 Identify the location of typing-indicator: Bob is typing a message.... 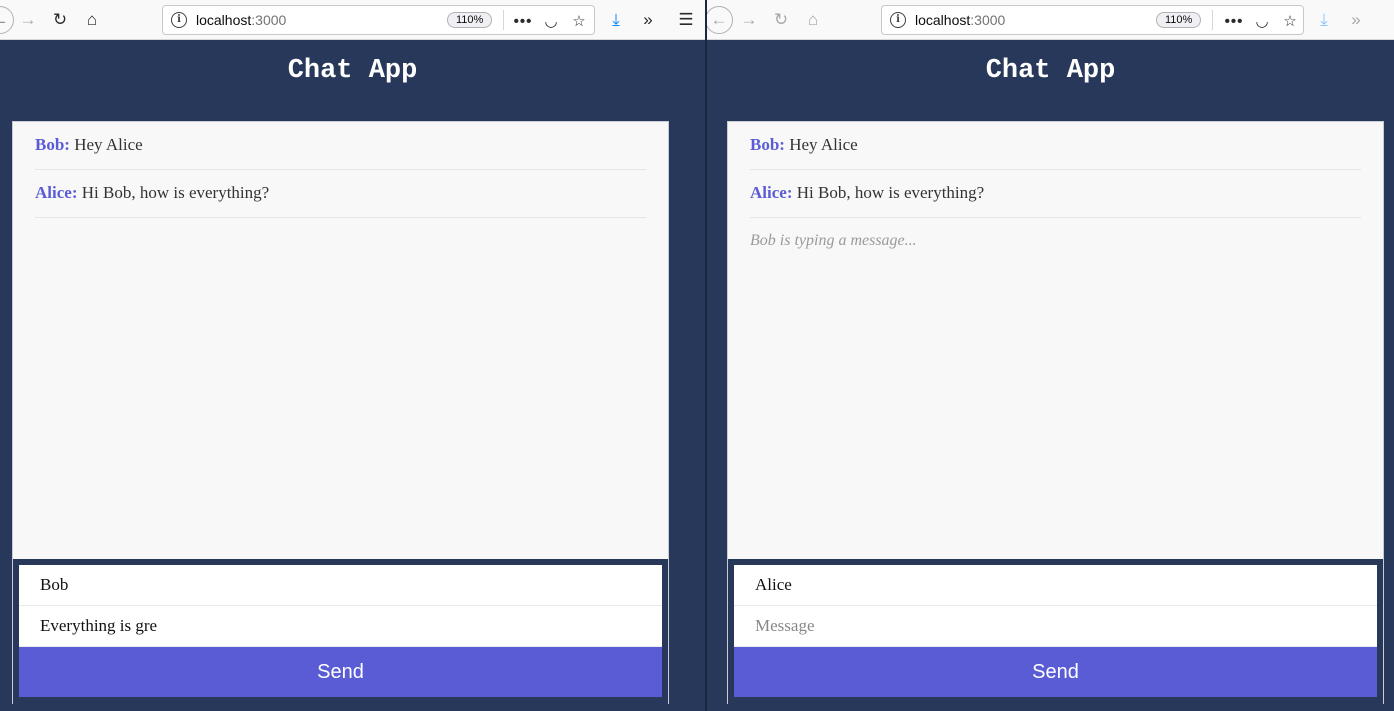
(833, 240).